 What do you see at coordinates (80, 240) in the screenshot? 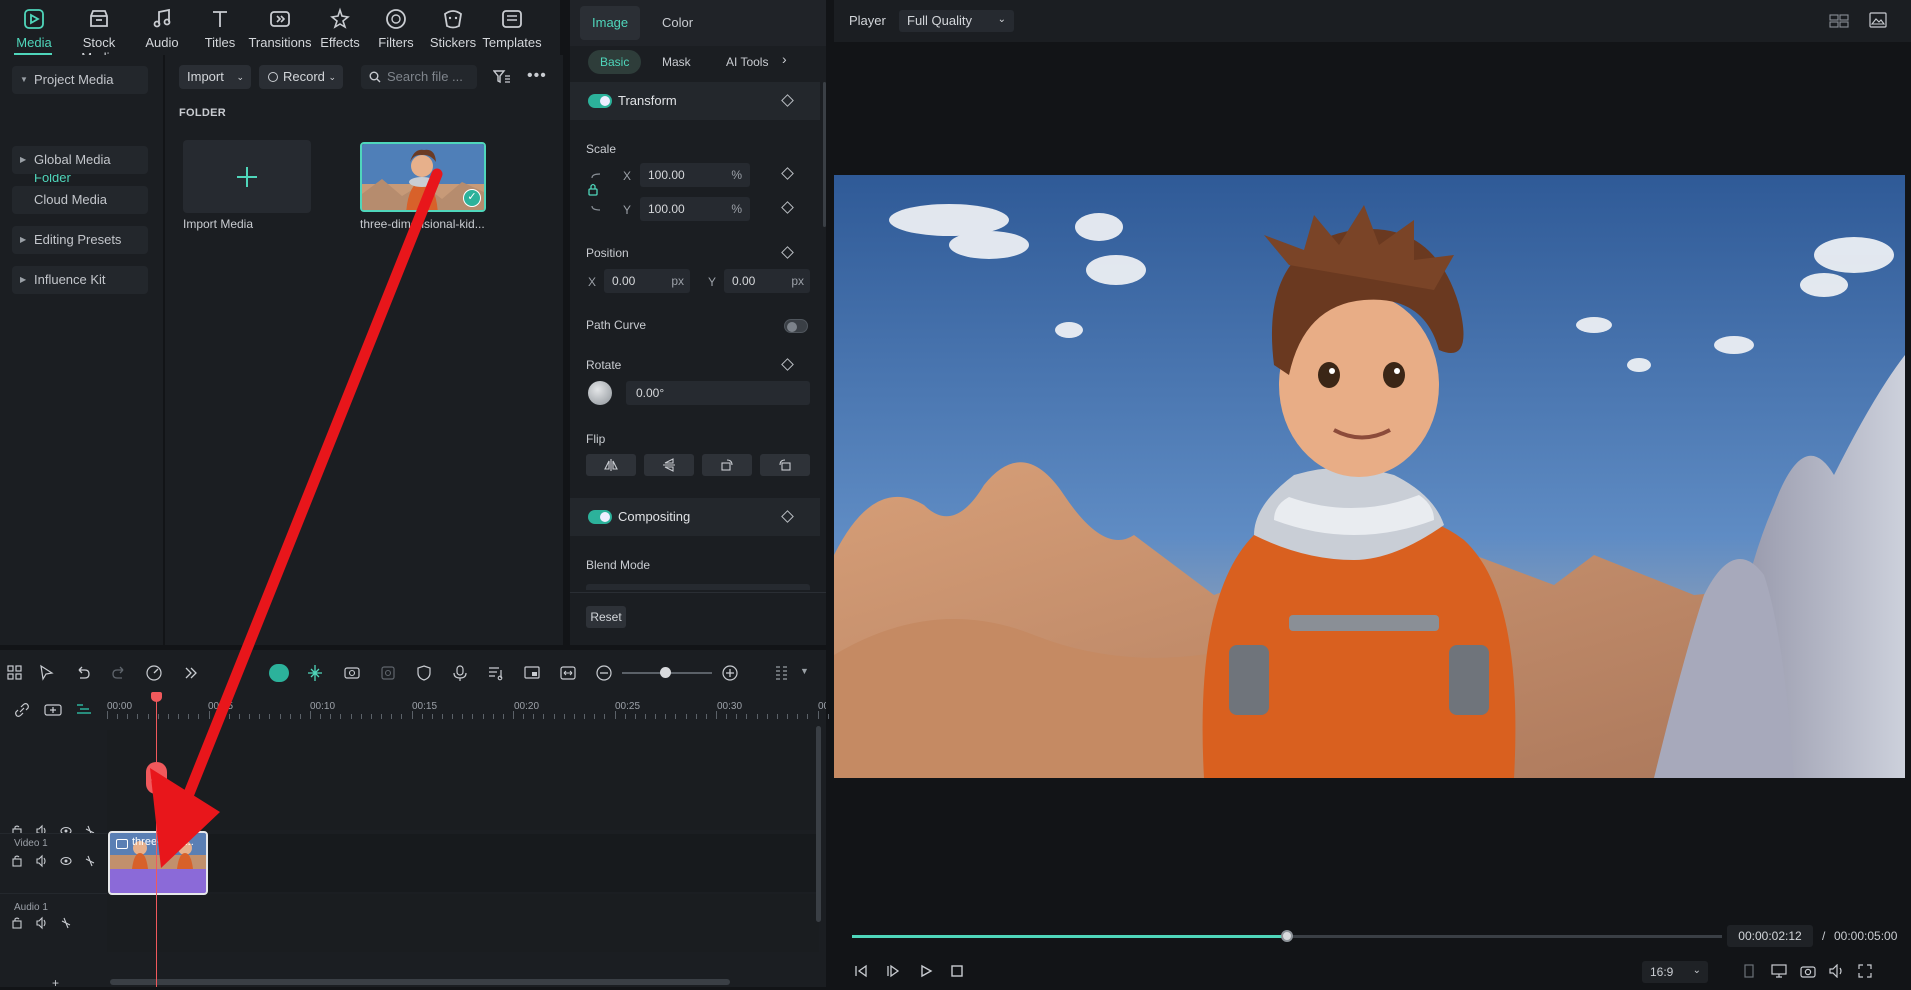
I see `sidebar-item-editing-presets: ▶ Editing Presets` at bounding box center [80, 240].